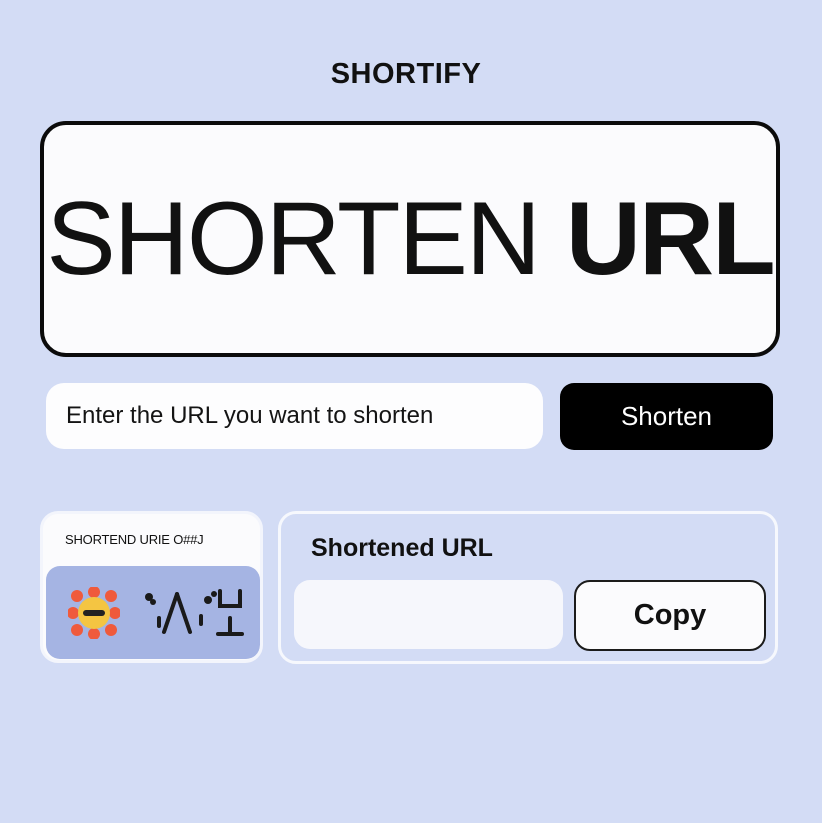  I want to click on preview-image, so click(153, 612).